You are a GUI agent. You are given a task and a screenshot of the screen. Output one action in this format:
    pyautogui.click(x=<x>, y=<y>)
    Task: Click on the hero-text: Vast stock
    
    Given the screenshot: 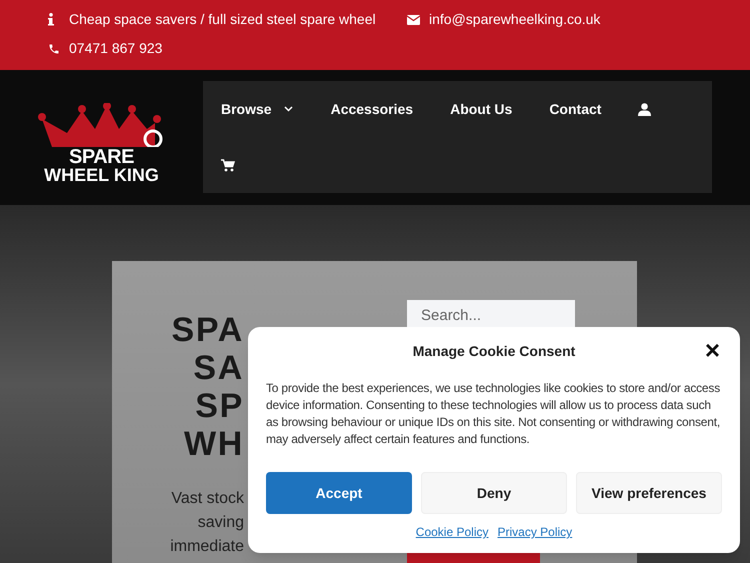 What is the action you would take?
    pyautogui.click(x=207, y=499)
    